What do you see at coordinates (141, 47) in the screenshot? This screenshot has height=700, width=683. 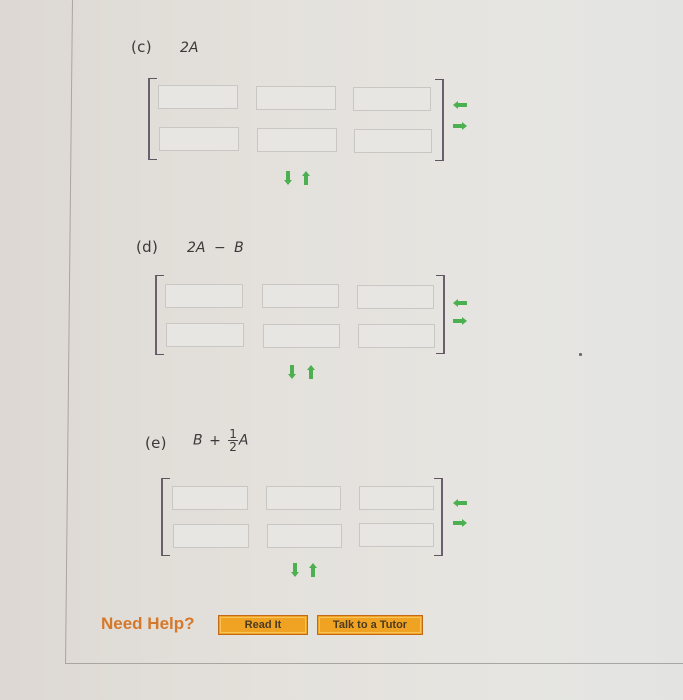 I see `part-label: (c)` at bounding box center [141, 47].